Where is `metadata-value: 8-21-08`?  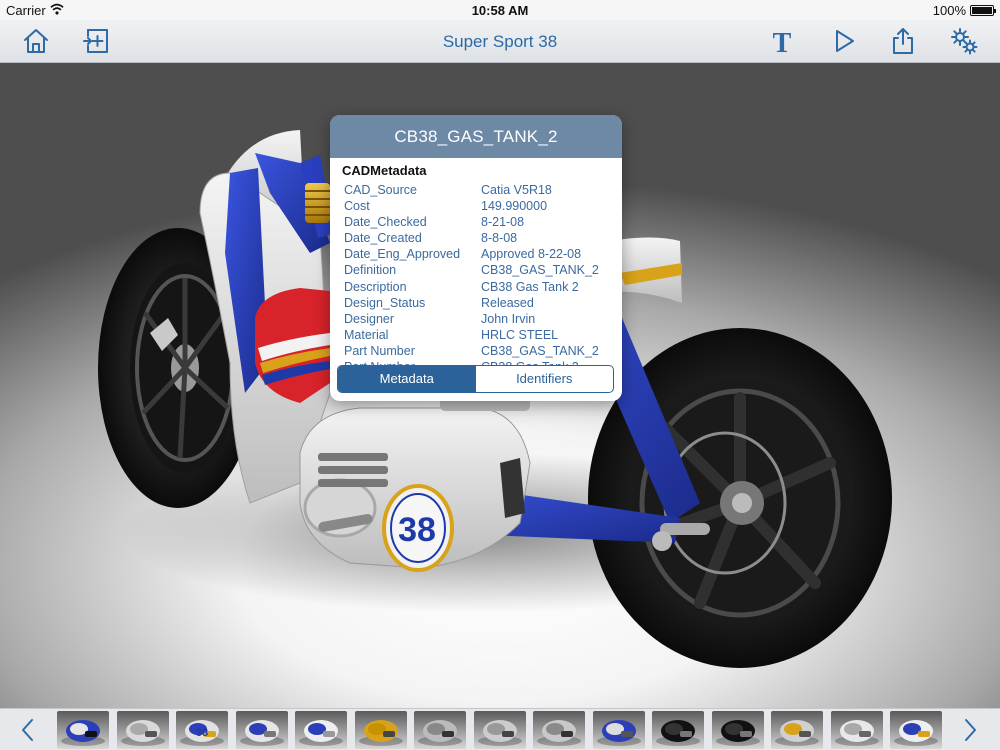
metadata-value: 8-21-08 is located at coordinates (503, 222).